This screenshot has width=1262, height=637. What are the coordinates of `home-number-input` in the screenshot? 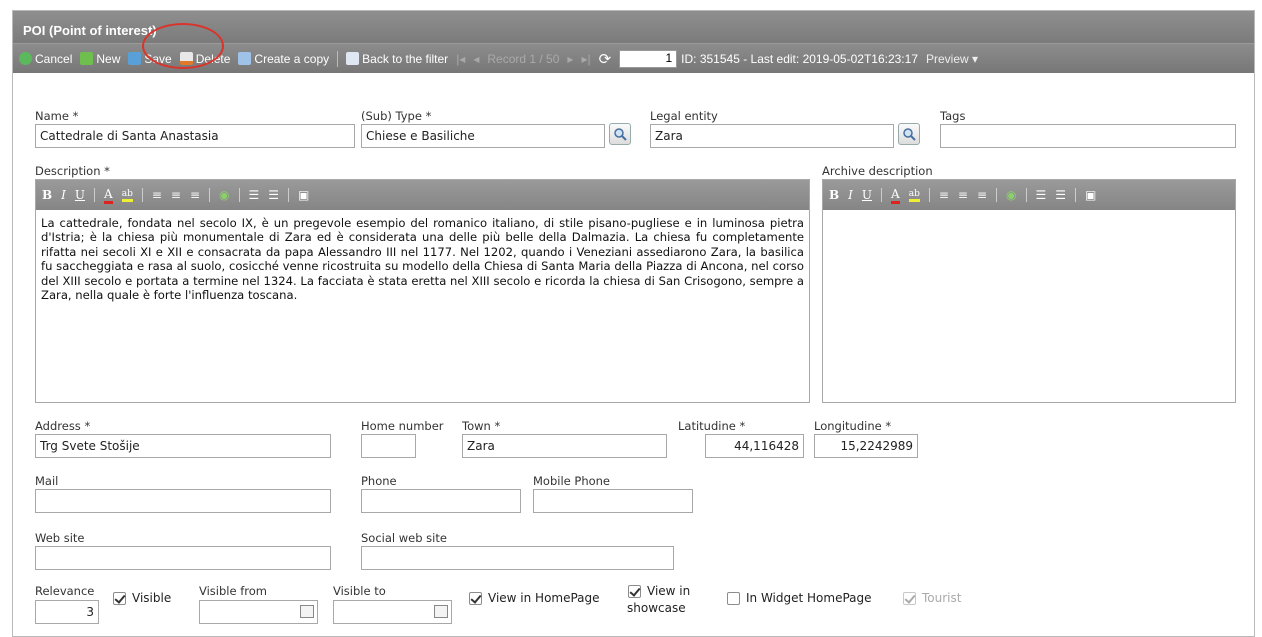 It's located at (388, 446).